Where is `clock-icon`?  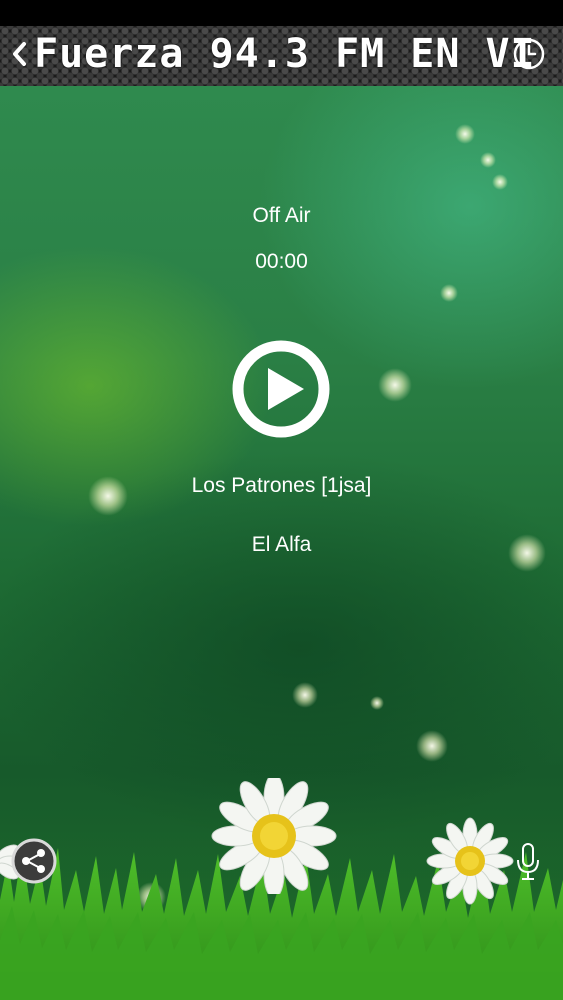 clock-icon is located at coordinates (529, 54).